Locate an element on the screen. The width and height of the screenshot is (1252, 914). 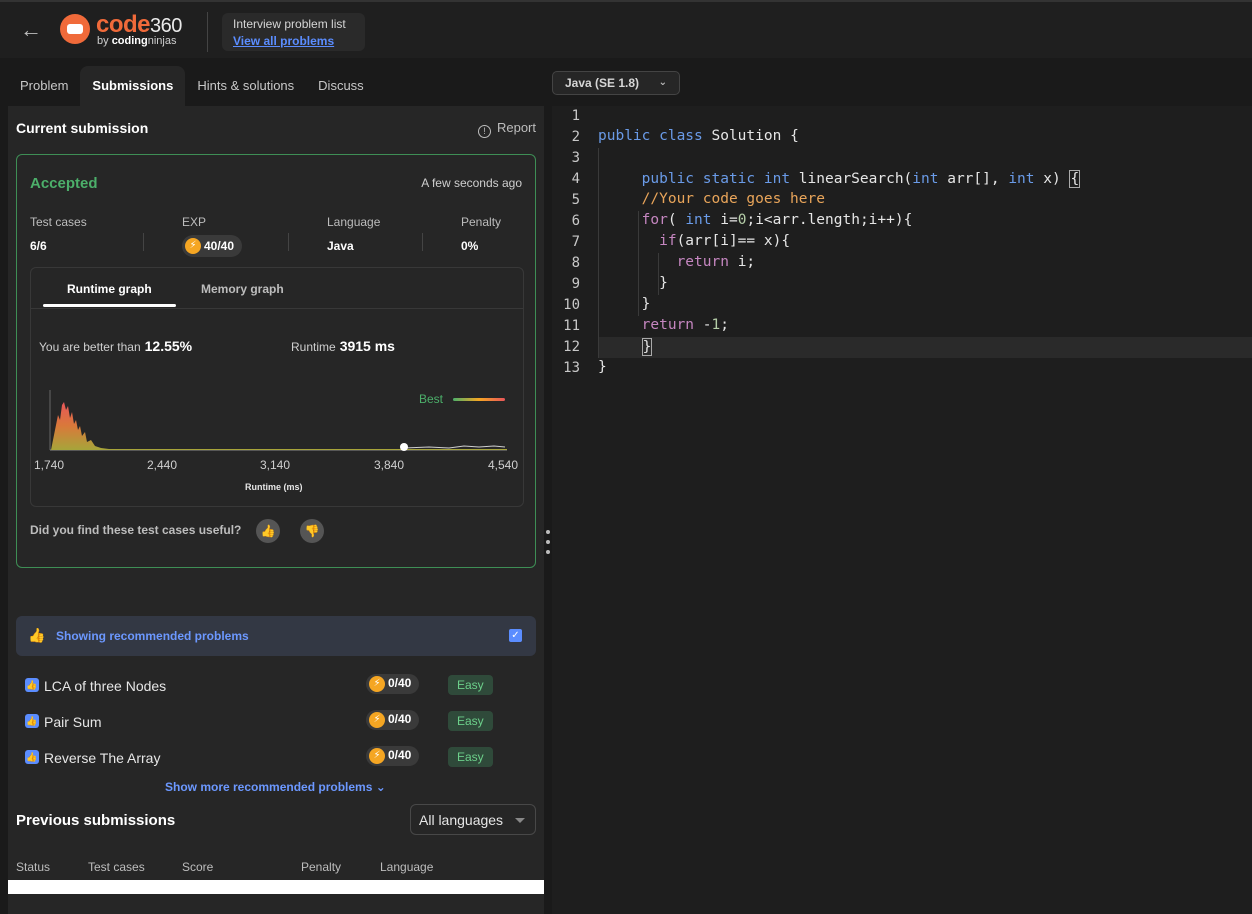
status-badge: Accepted is located at coordinates (64, 183).